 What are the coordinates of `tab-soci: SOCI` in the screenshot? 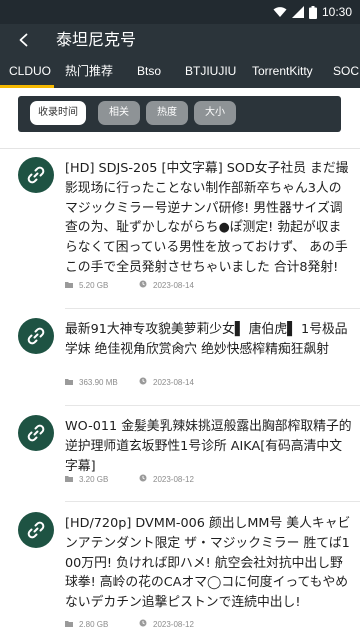 It's located at (346, 72).